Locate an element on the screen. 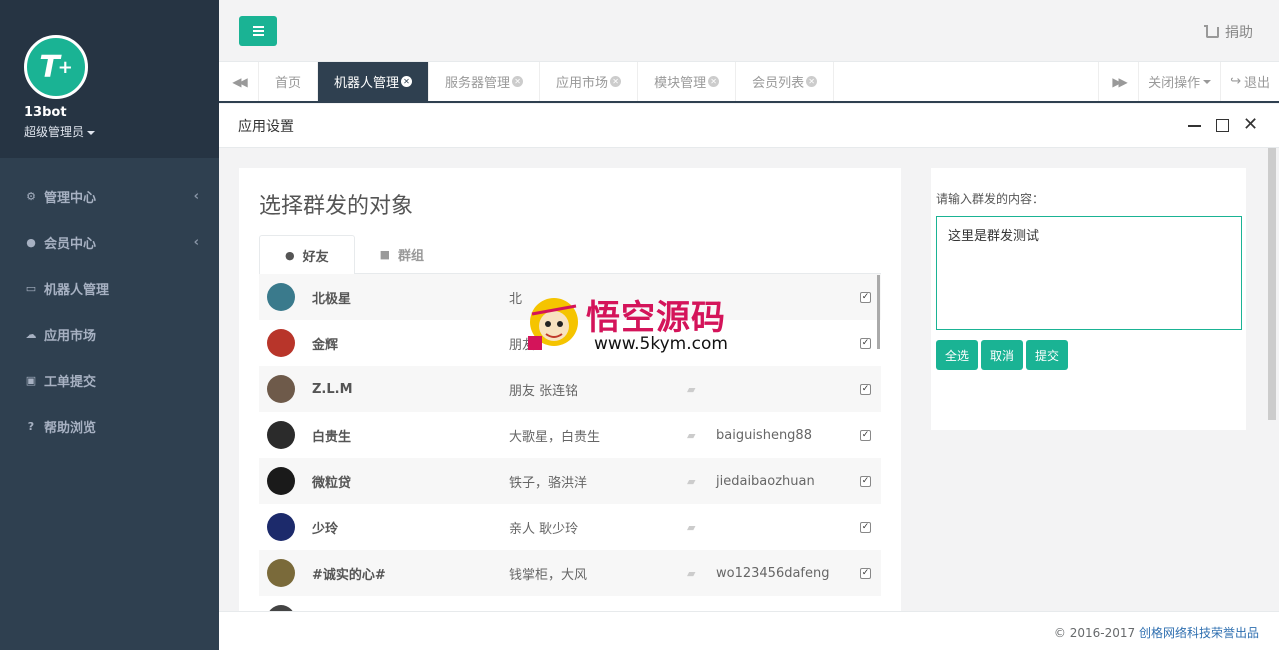  friend-name: 白贵生 is located at coordinates (332, 437).